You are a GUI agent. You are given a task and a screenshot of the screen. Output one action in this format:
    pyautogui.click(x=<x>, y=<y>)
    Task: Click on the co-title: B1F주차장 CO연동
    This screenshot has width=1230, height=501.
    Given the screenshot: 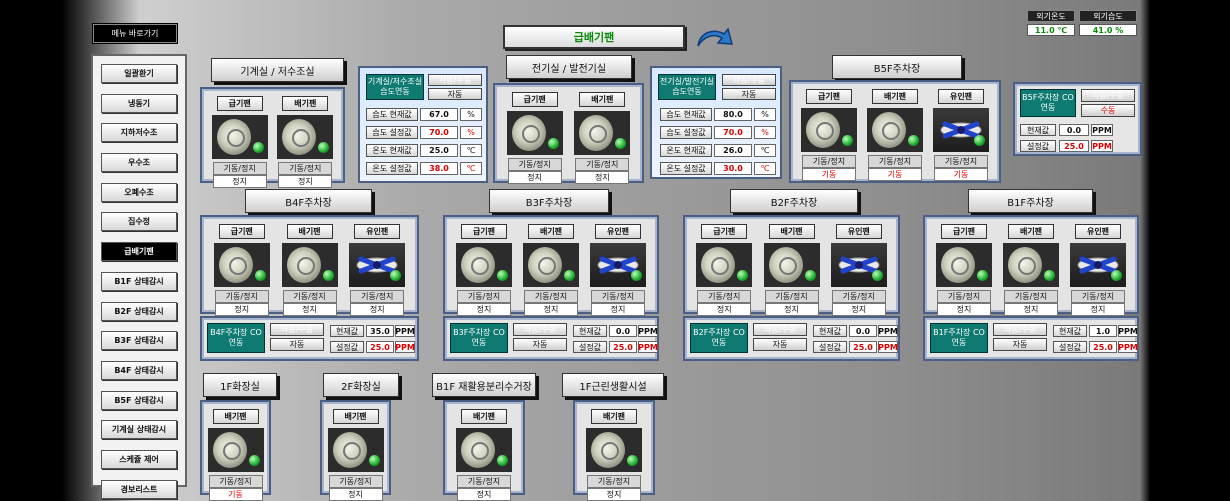 What is the action you would take?
    pyautogui.click(x=959, y=338)
    